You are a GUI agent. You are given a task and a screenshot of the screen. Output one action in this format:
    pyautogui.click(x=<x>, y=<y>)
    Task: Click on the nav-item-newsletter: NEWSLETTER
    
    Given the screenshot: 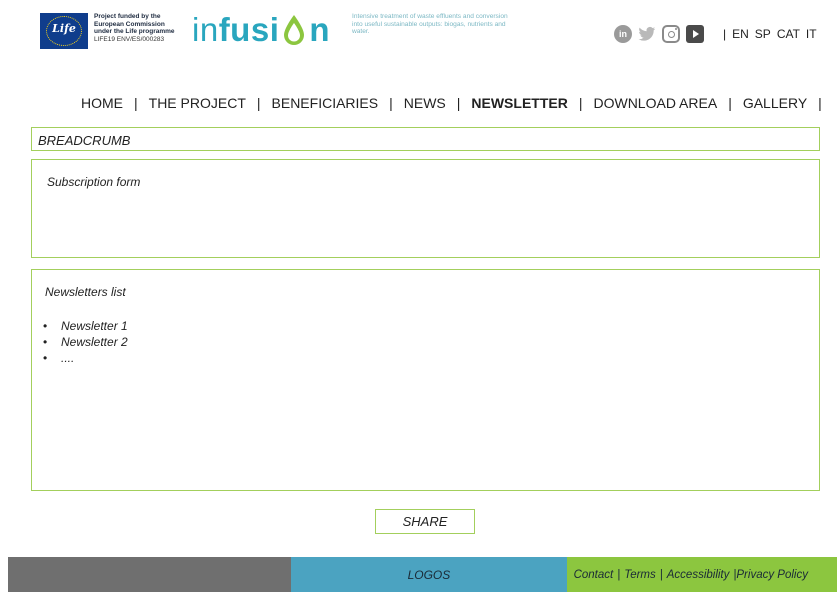 What is the action you would take?
    pyautogui.click(x=519, y=103)
    